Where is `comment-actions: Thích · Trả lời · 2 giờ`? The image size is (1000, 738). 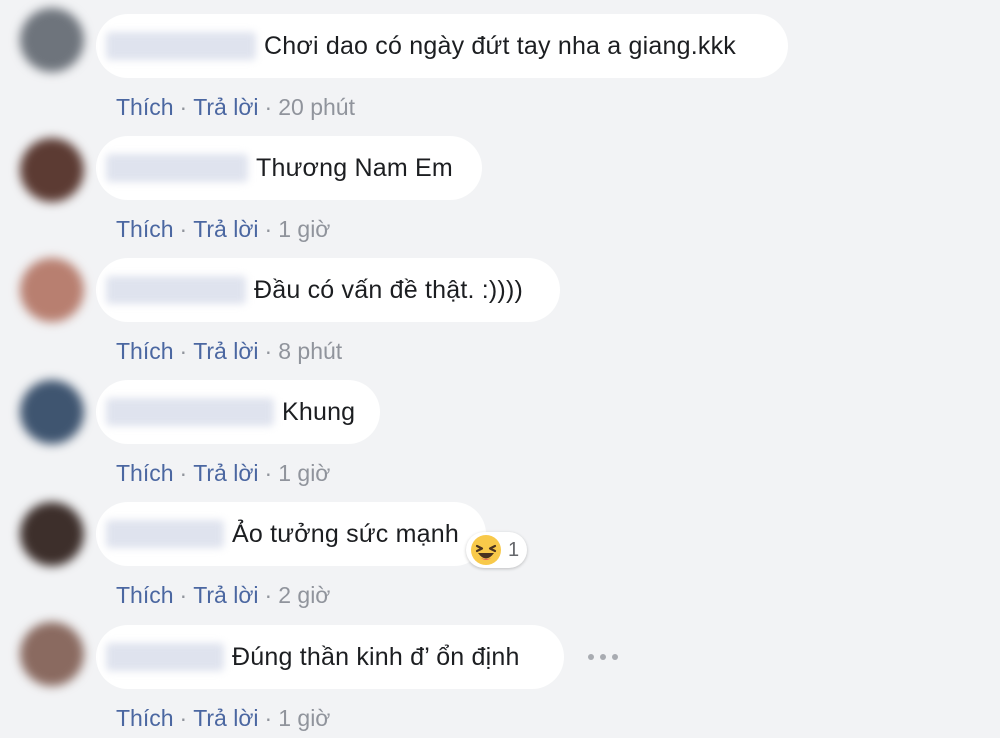 comment-actions: Thích · Trả lời · 2 giờ is located at coordinates (223, 595).